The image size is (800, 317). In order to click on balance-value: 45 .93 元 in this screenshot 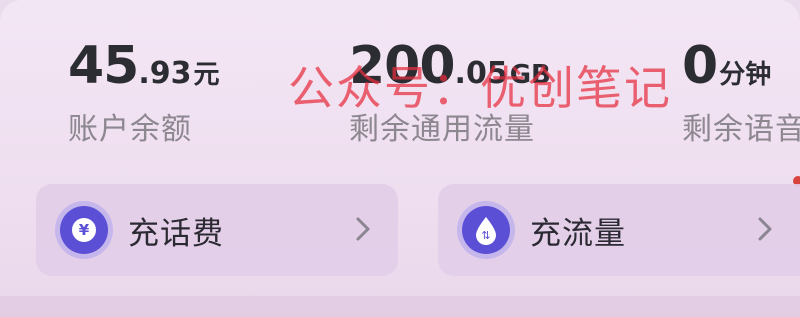, I will do `click(144, 66)`.